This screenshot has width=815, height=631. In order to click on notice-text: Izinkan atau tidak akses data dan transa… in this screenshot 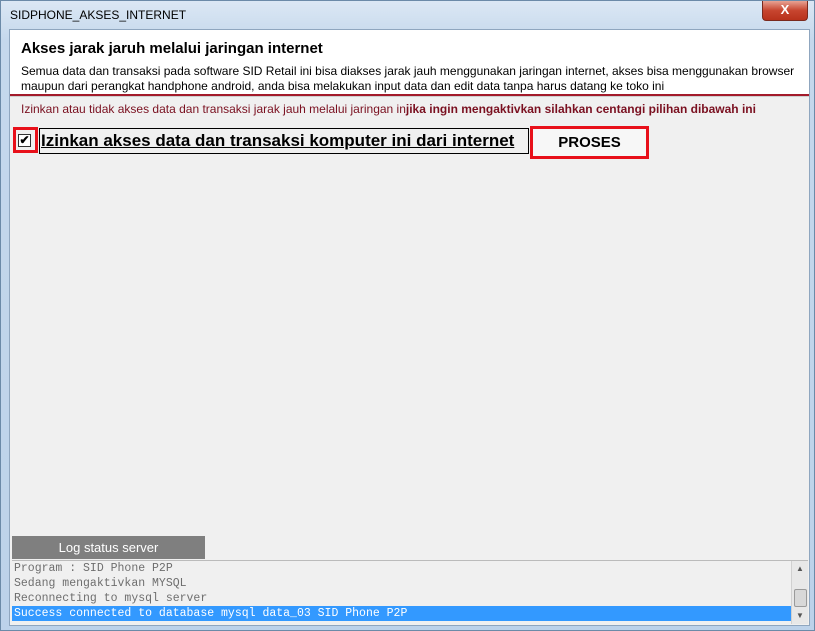, I will do `click(388, 109)`.